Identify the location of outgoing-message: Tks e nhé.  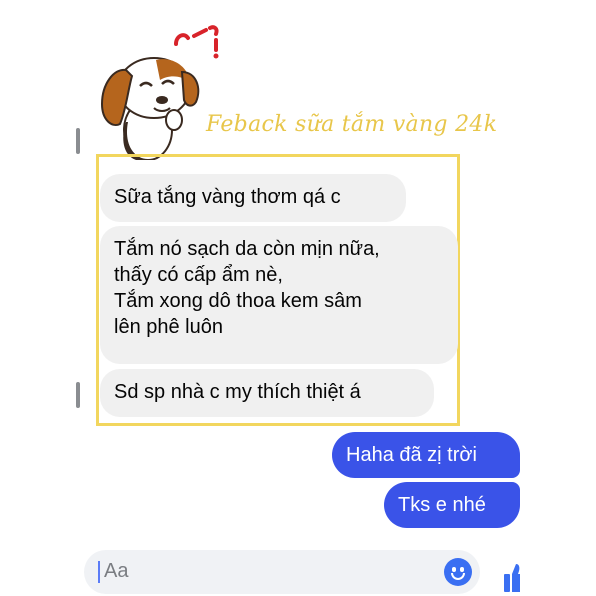
(452, 505).